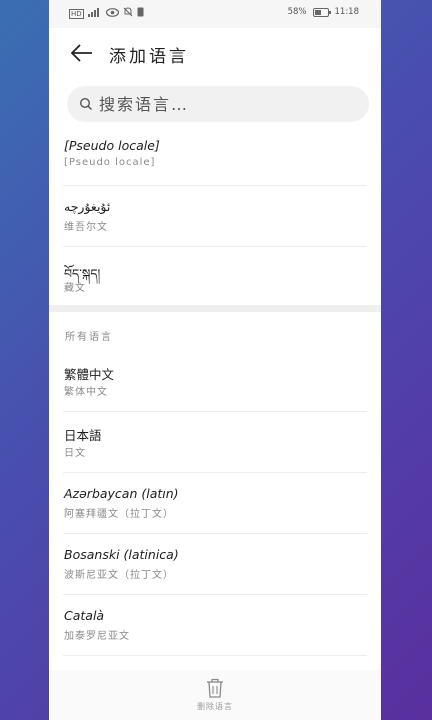 This screenshot has height=720, width=432. Describe the element at coordinates (86, 392) in the screenshot. I see `language-translation: 繁体中文` at that location.